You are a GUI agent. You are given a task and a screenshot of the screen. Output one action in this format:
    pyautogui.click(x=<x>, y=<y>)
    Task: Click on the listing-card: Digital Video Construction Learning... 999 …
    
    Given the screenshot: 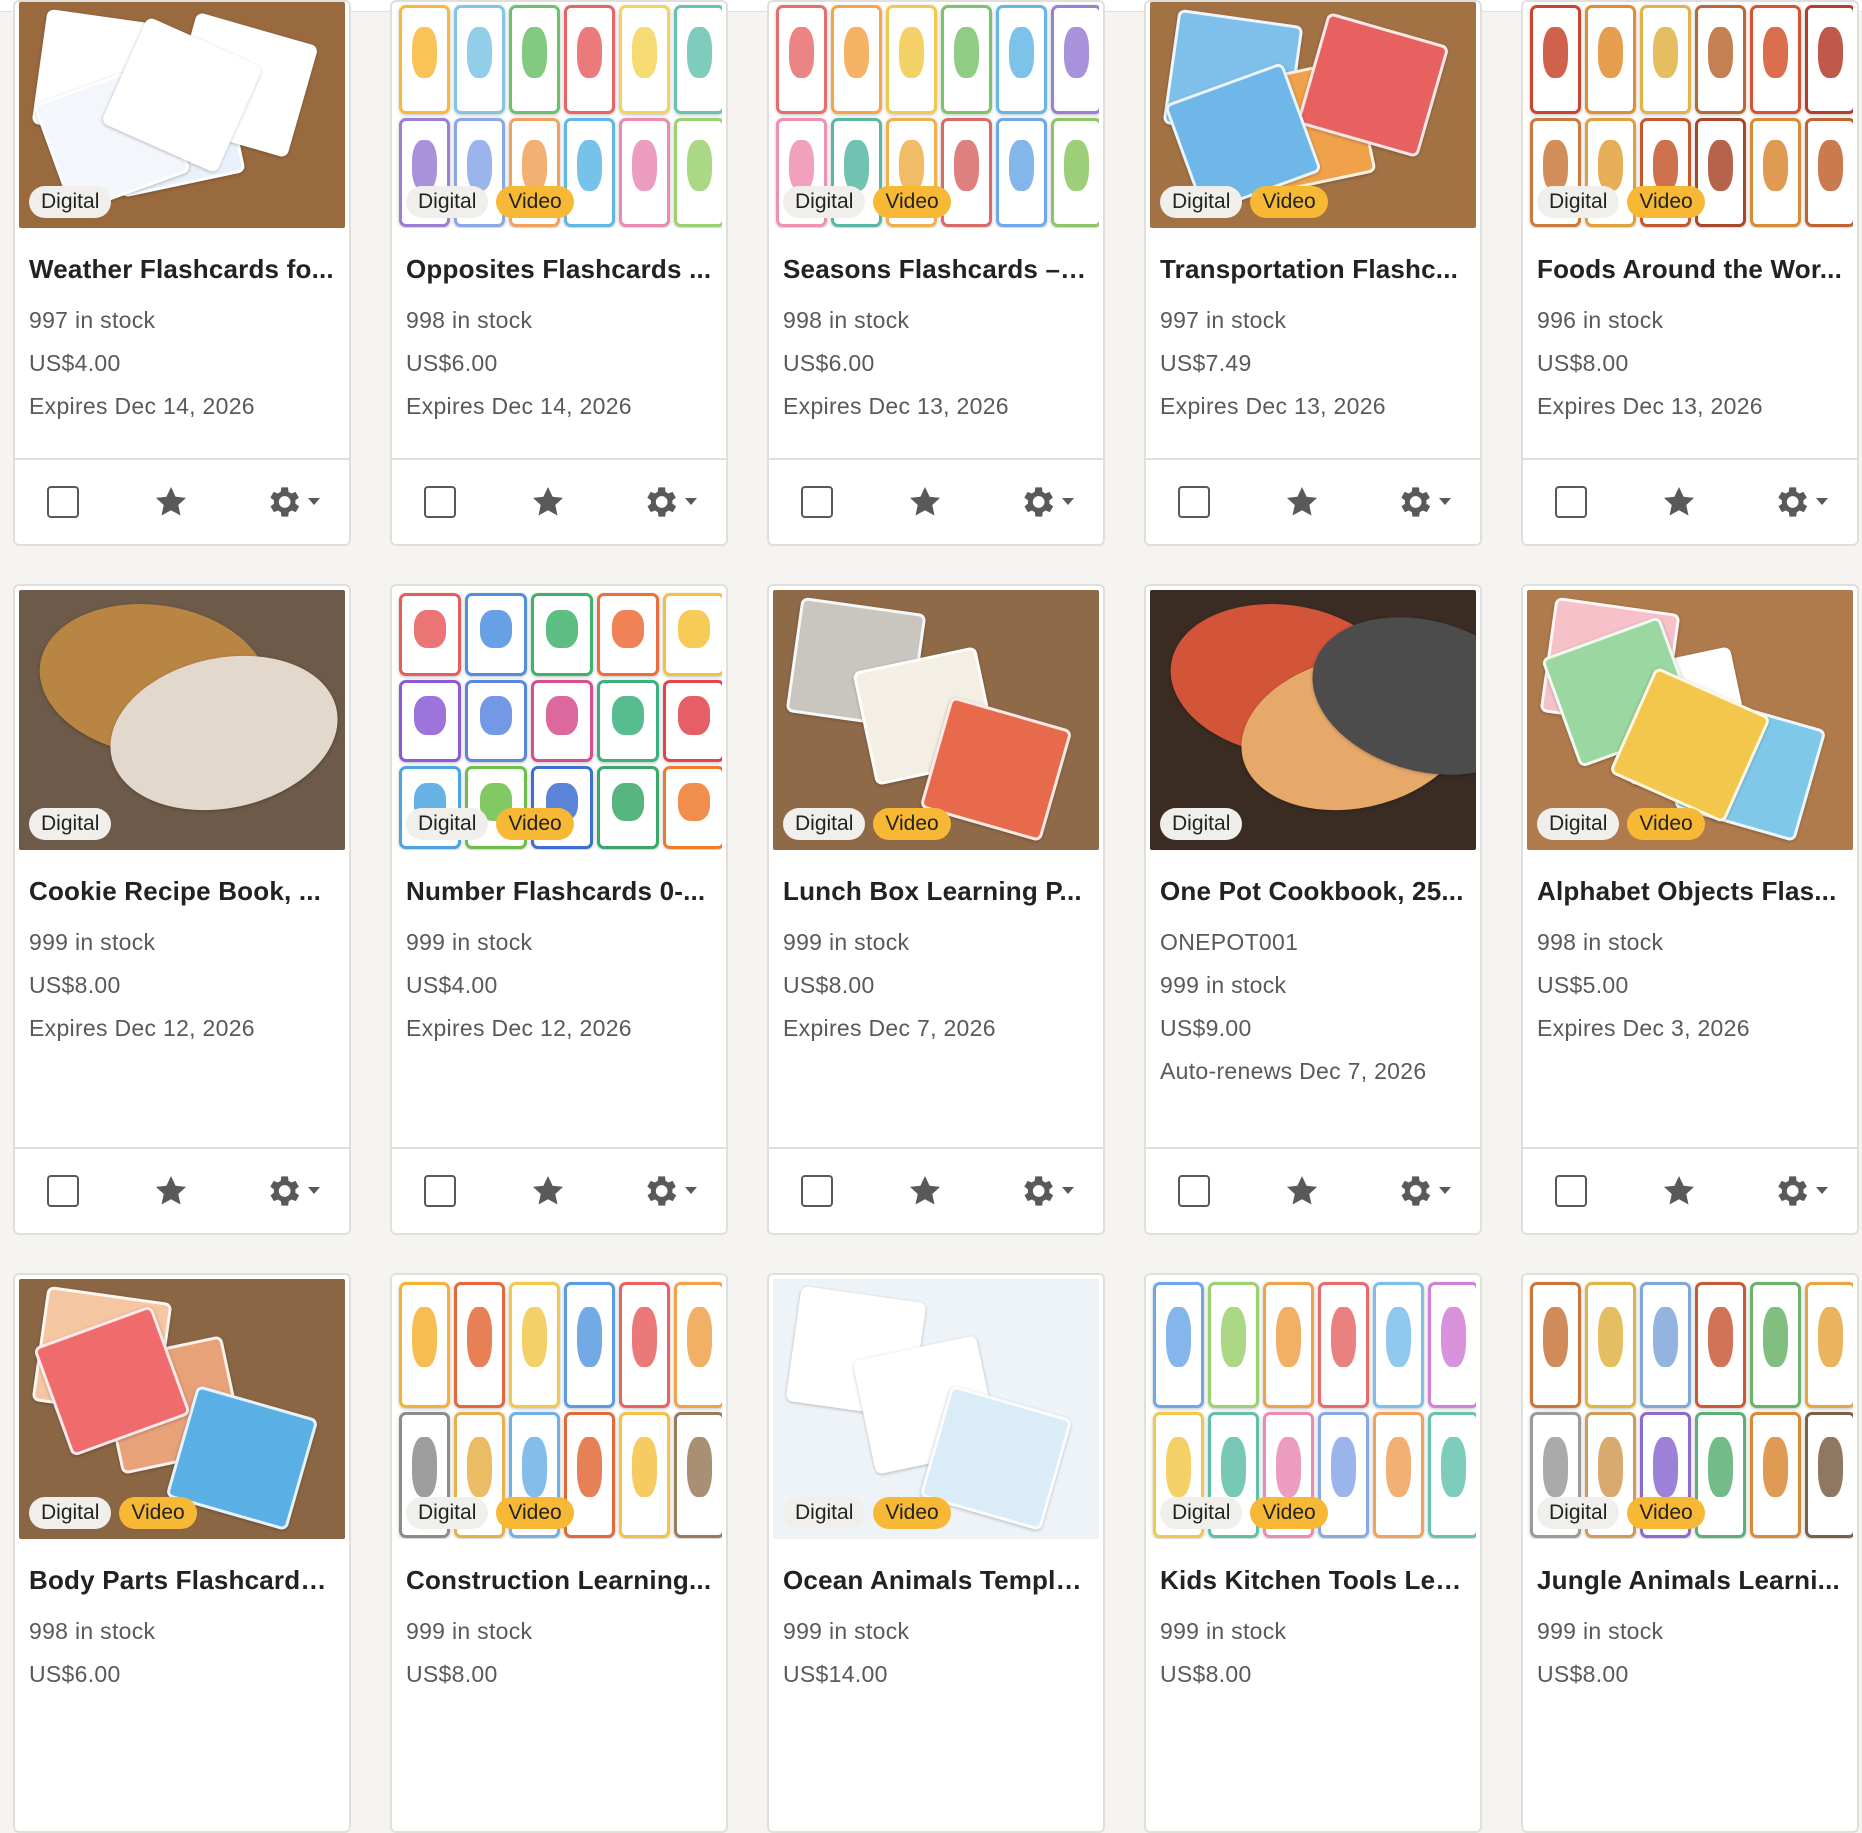 What is the action you would take?
    pyautogui.click(x=559, y=1553)
    